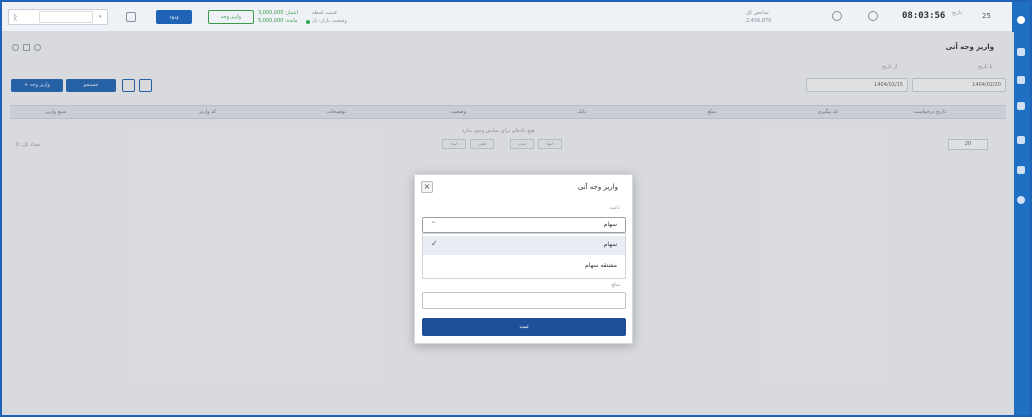 This screenshot has height=417, width=1032. I want to click on logo-icon, so click(1021, 20).